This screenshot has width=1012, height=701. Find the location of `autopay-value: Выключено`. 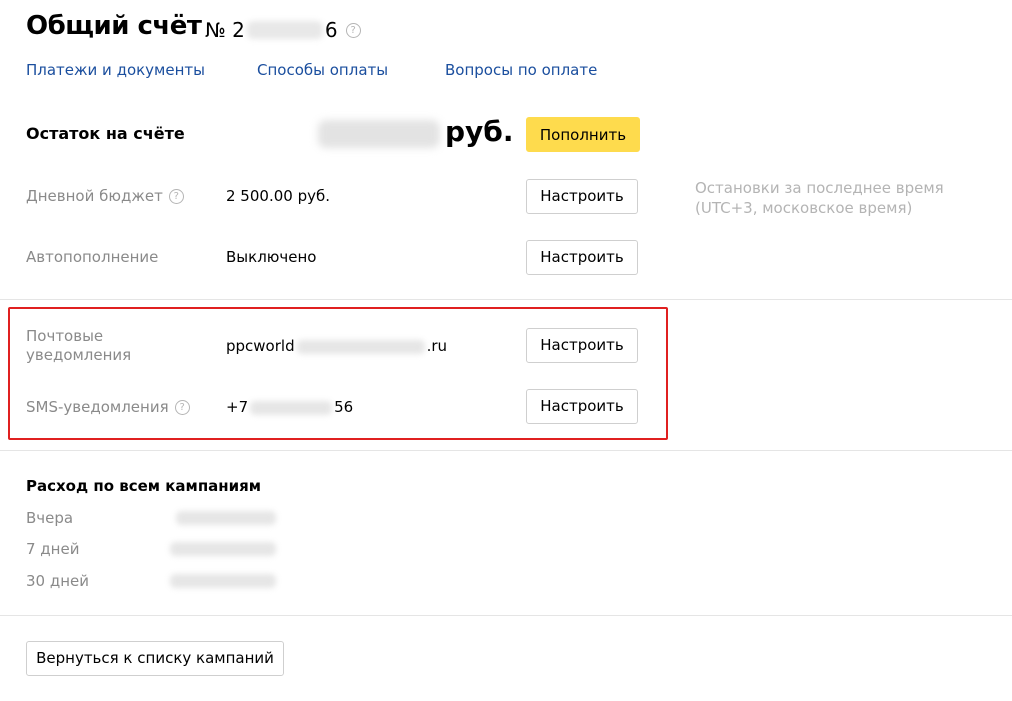

autopay-value: Выключено is located at coordinates (271, 257).